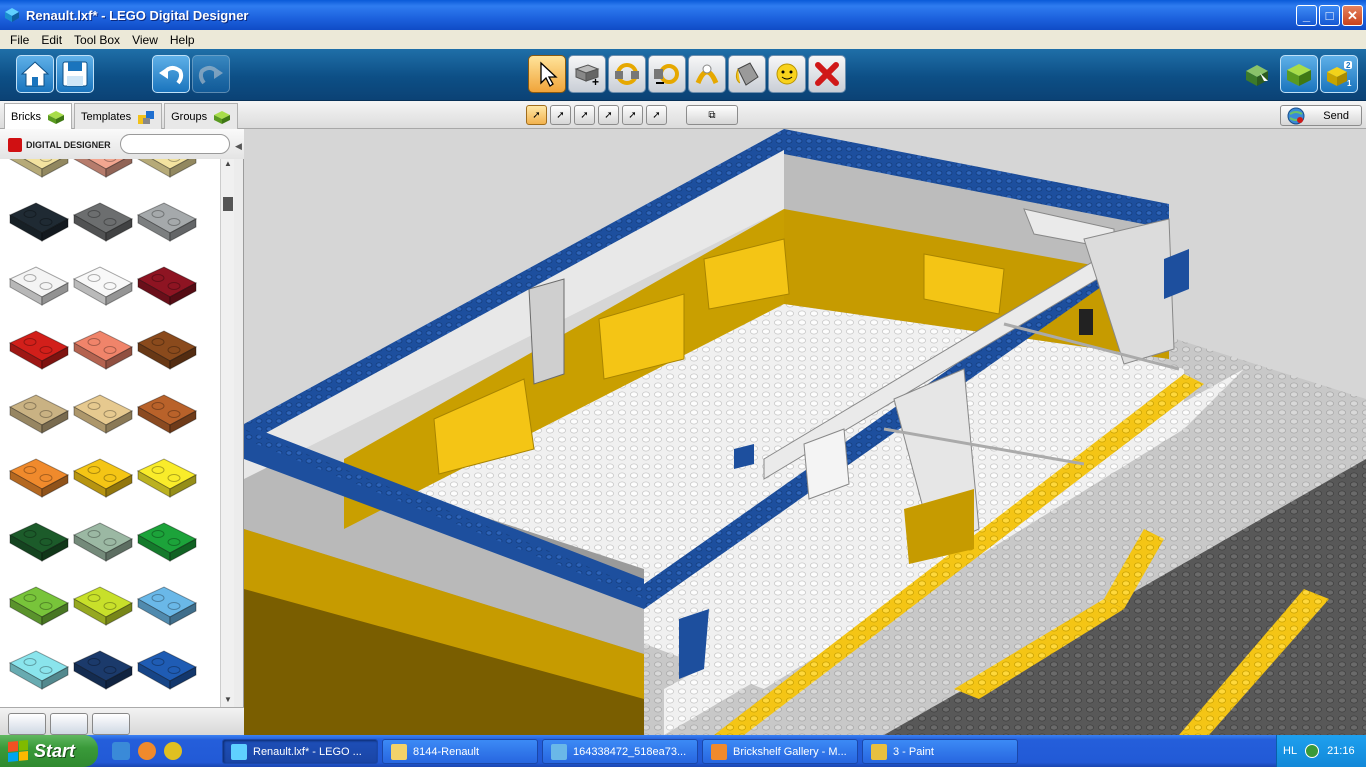  What do you see at coordinates (536, 115) in the screenshot?
I see `single-select-button: ➚` at bounding box center [536, 115].